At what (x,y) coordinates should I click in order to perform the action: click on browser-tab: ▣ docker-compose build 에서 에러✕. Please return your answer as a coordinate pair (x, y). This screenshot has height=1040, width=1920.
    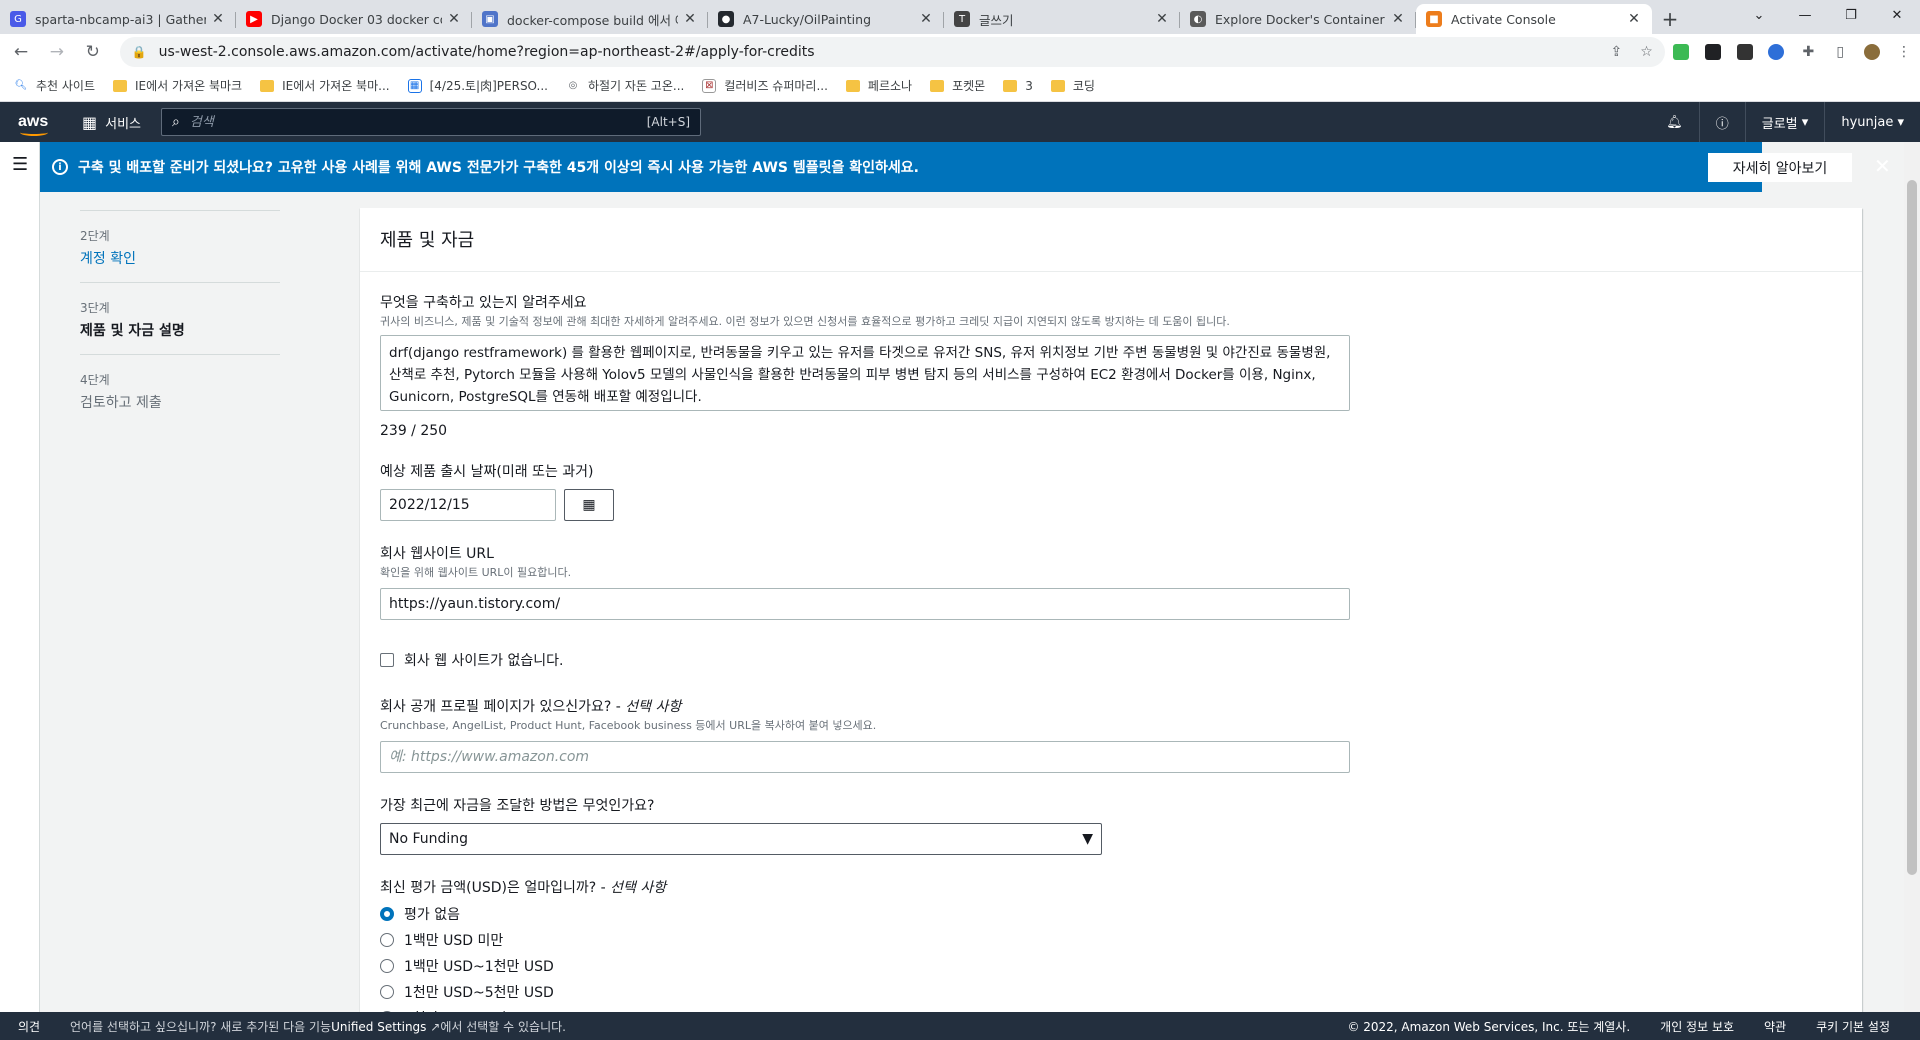
    Looking at the image, I should click on (590, 19).